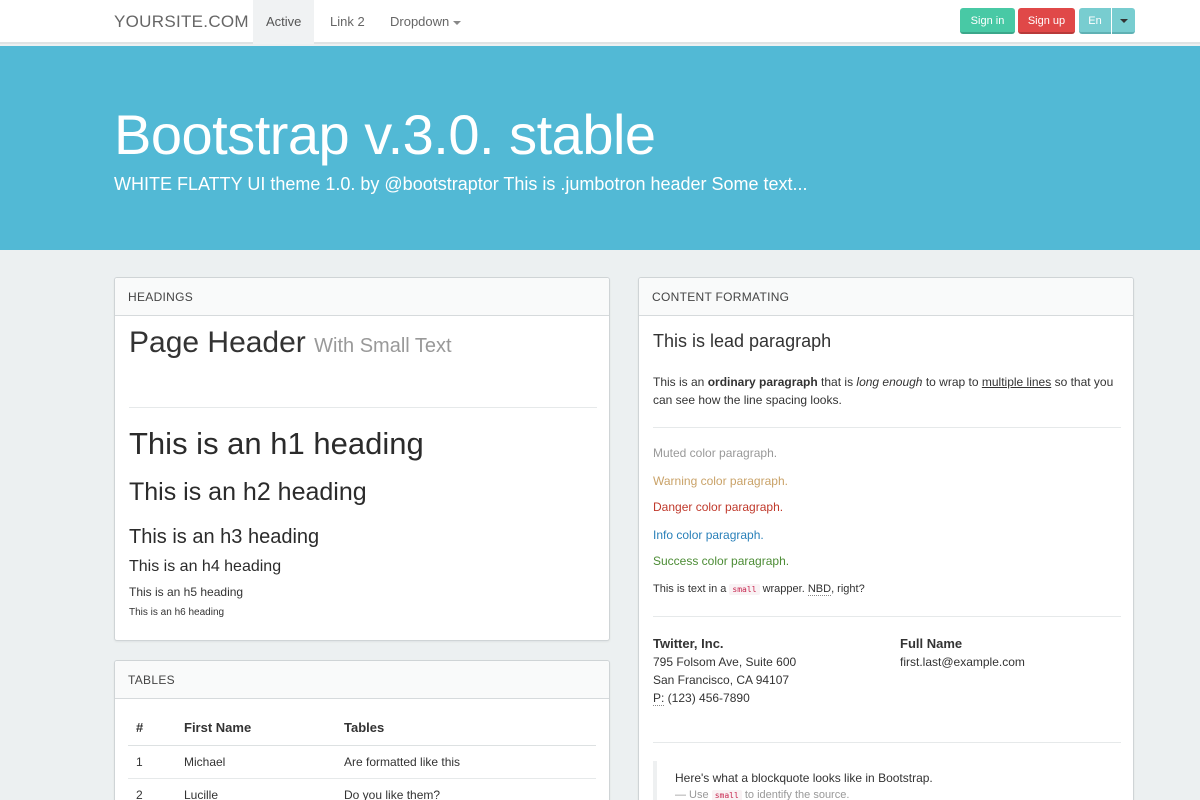 The image size is (1200, 800). What do you see at coordinates (276, 443) in the screenshot?
I see `heading-h1: This is an h1 heading` at bounding box center [276, 443].